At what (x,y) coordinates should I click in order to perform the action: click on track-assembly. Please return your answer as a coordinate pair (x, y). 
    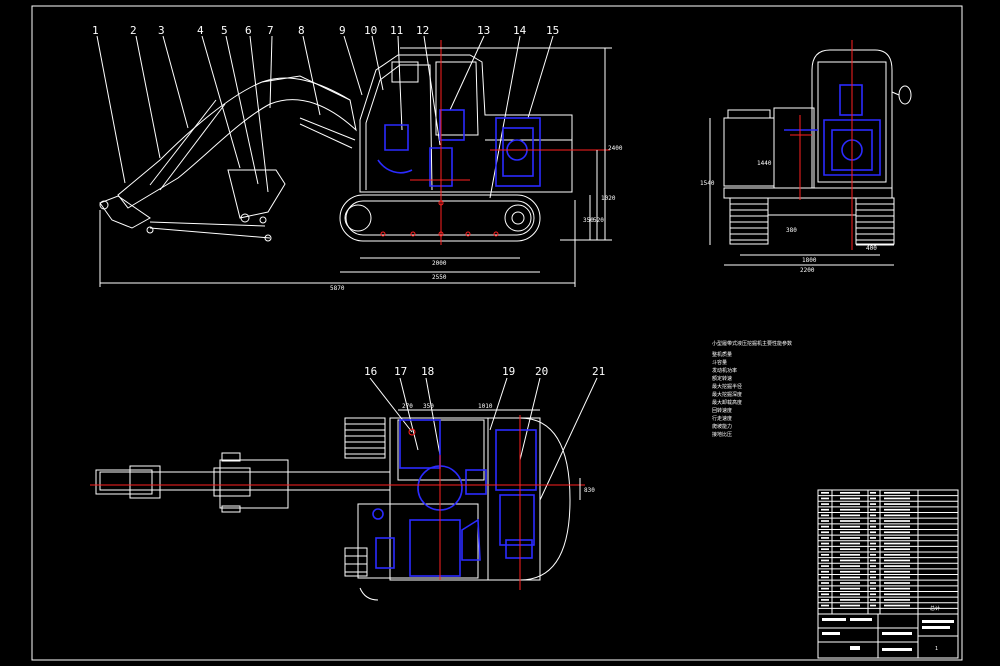
    Looking at the image, I should click on (440, 218).